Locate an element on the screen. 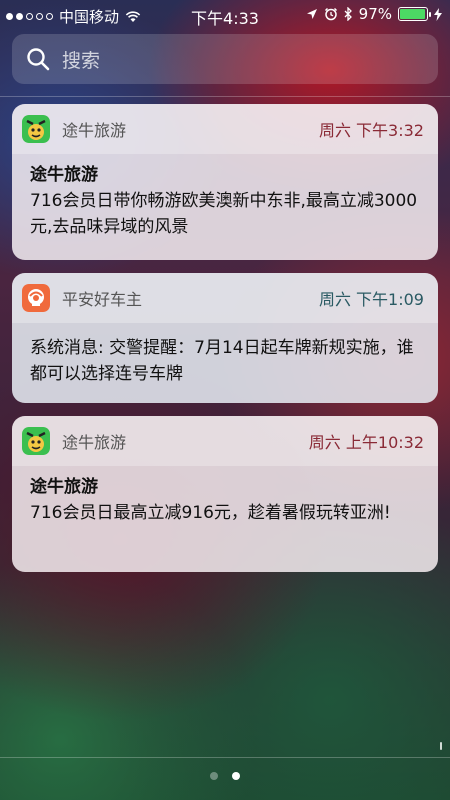 The image size is (450, 800). search-icon is located at coordinates (38, 59).